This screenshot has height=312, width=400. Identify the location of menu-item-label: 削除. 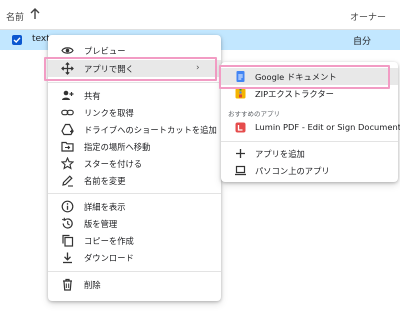
(92, 285).